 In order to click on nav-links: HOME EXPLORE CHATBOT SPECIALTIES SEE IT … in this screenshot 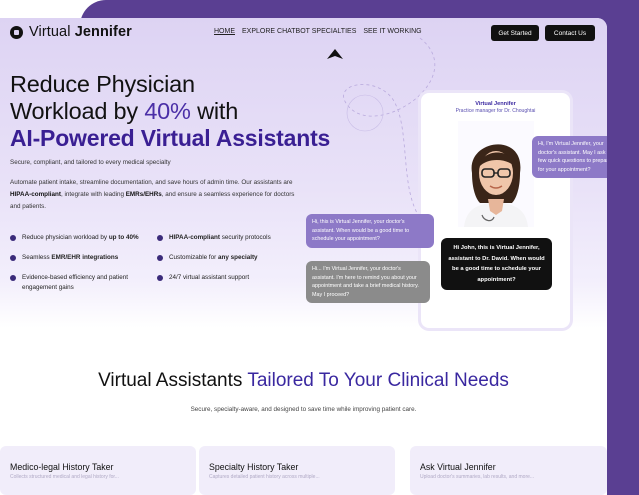, I will do `click(318, 31)`.